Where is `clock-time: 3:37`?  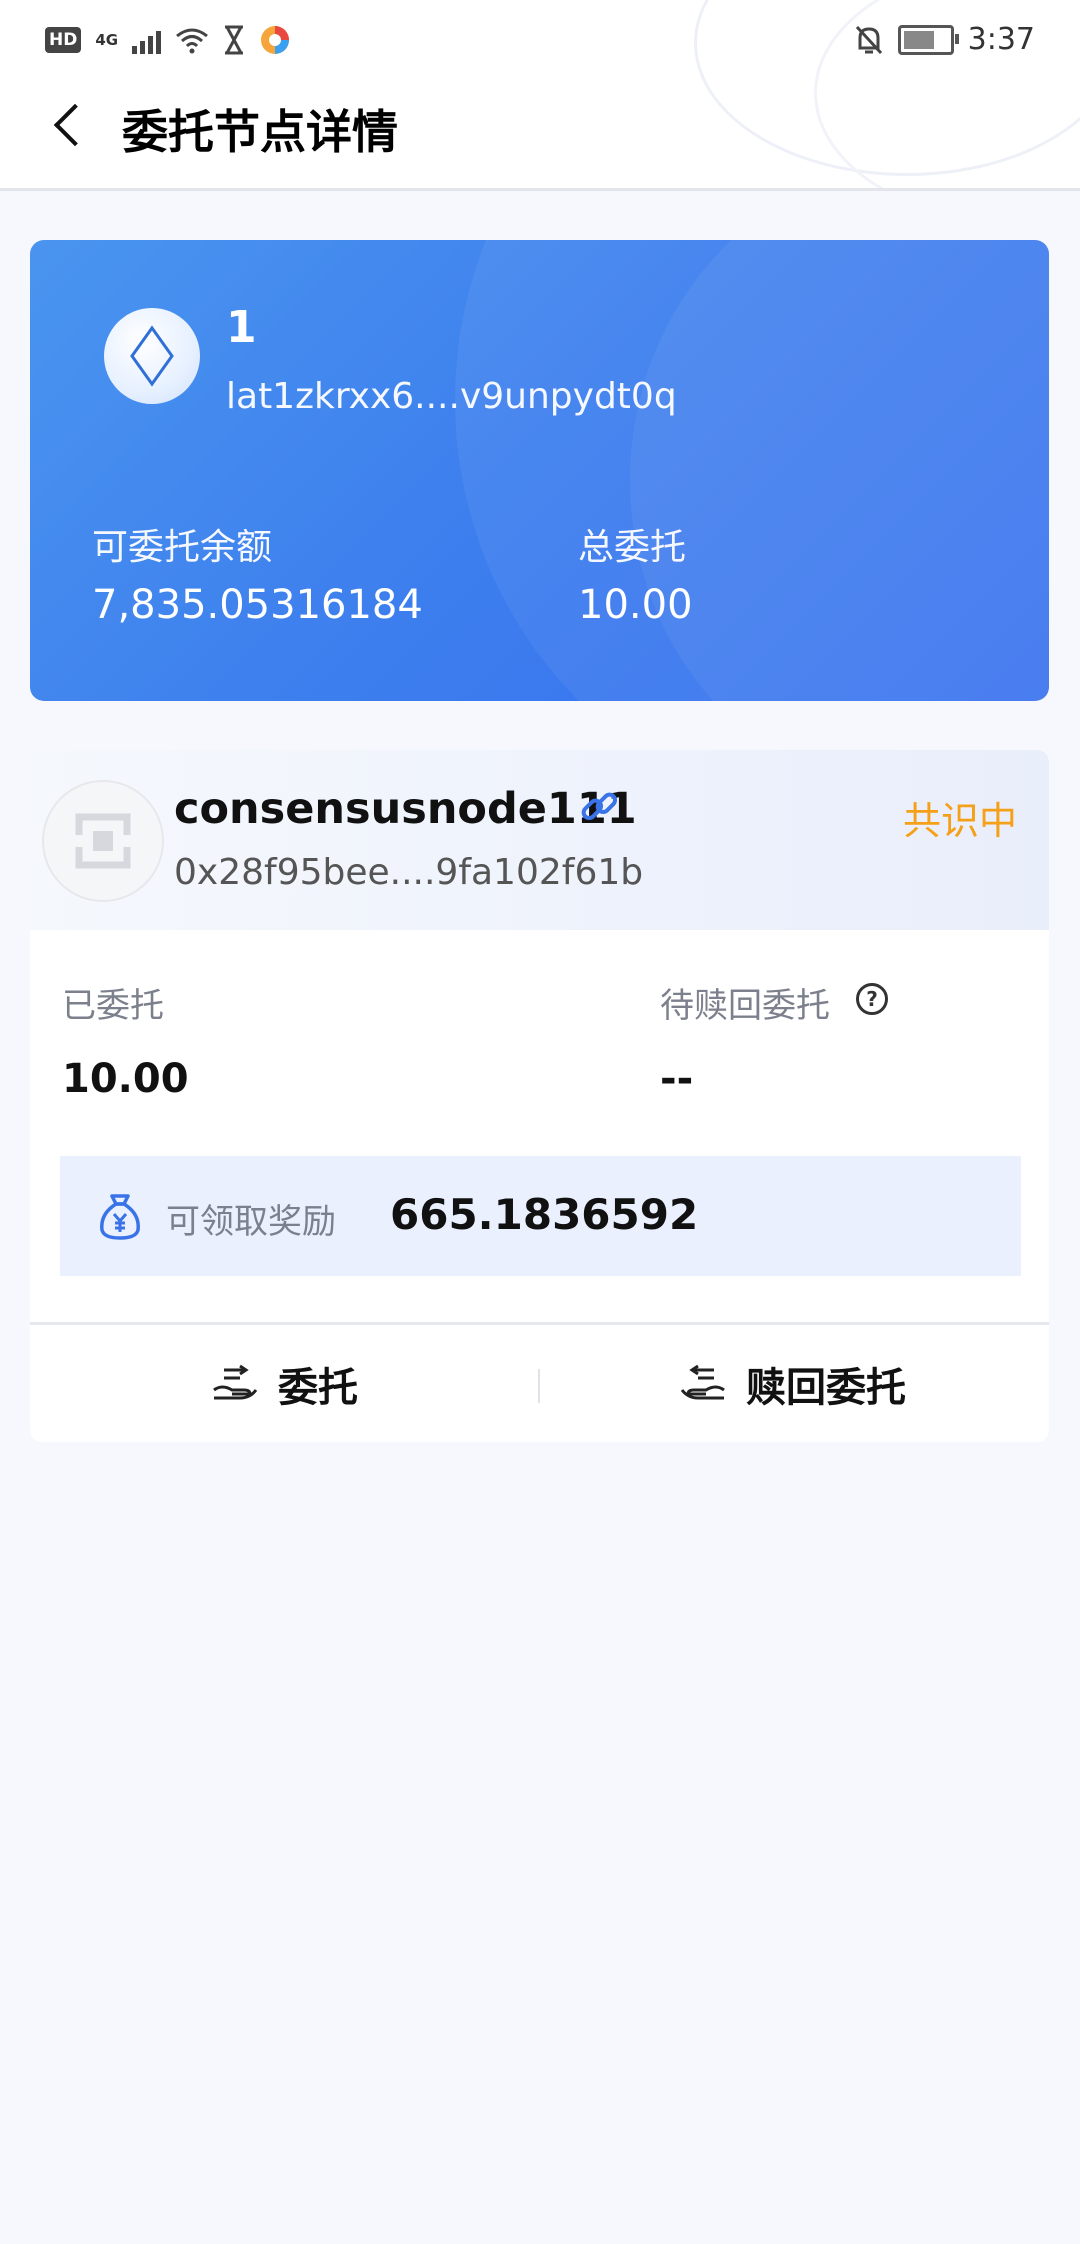 clock-time: 3:37 is located at coordinates (1001, 39).